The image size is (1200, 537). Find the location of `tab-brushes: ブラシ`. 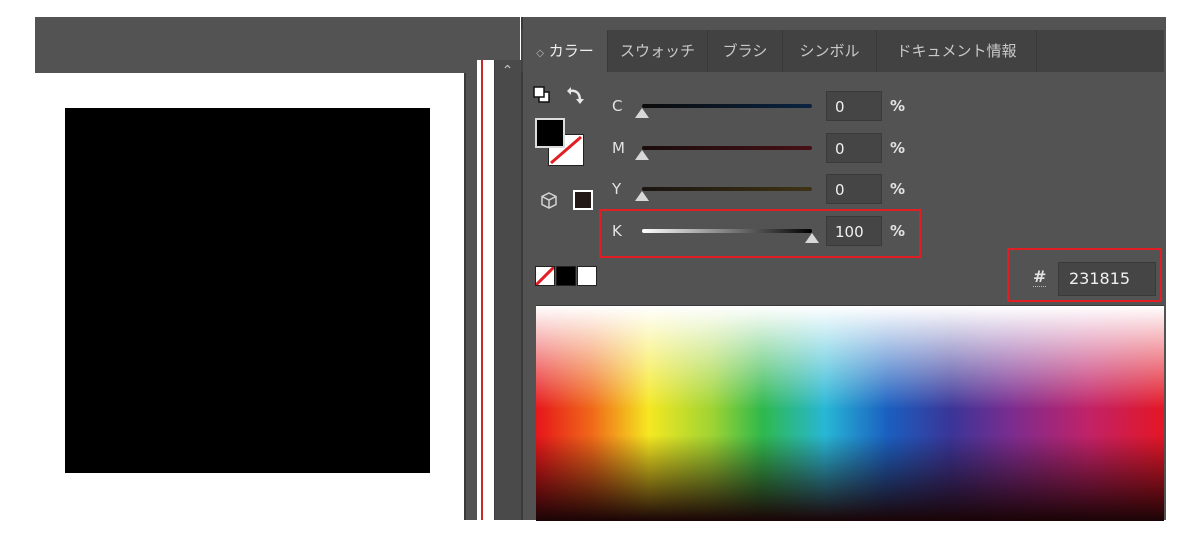

tab-brushes: ブラシ is located at coordinates (745, 51).